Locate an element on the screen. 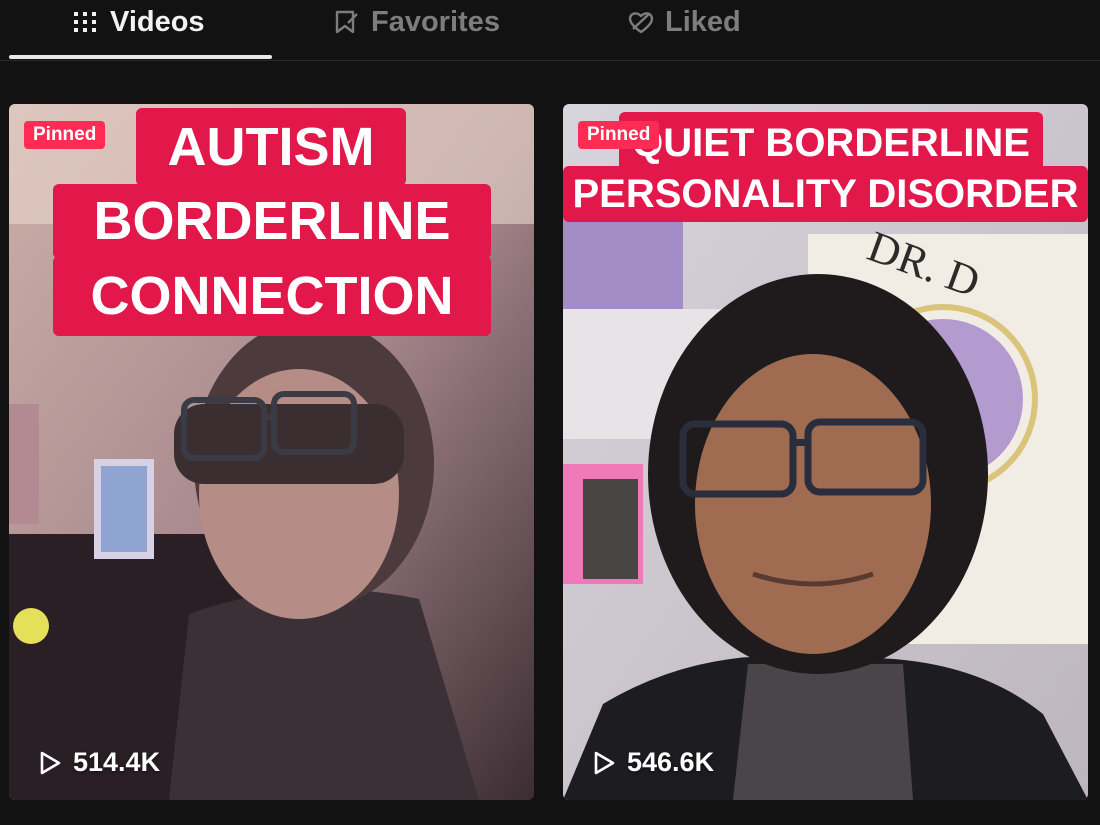 This screenshot has width=1100, height=825. view-count: 514.4K is located at coordinates (98, 762).